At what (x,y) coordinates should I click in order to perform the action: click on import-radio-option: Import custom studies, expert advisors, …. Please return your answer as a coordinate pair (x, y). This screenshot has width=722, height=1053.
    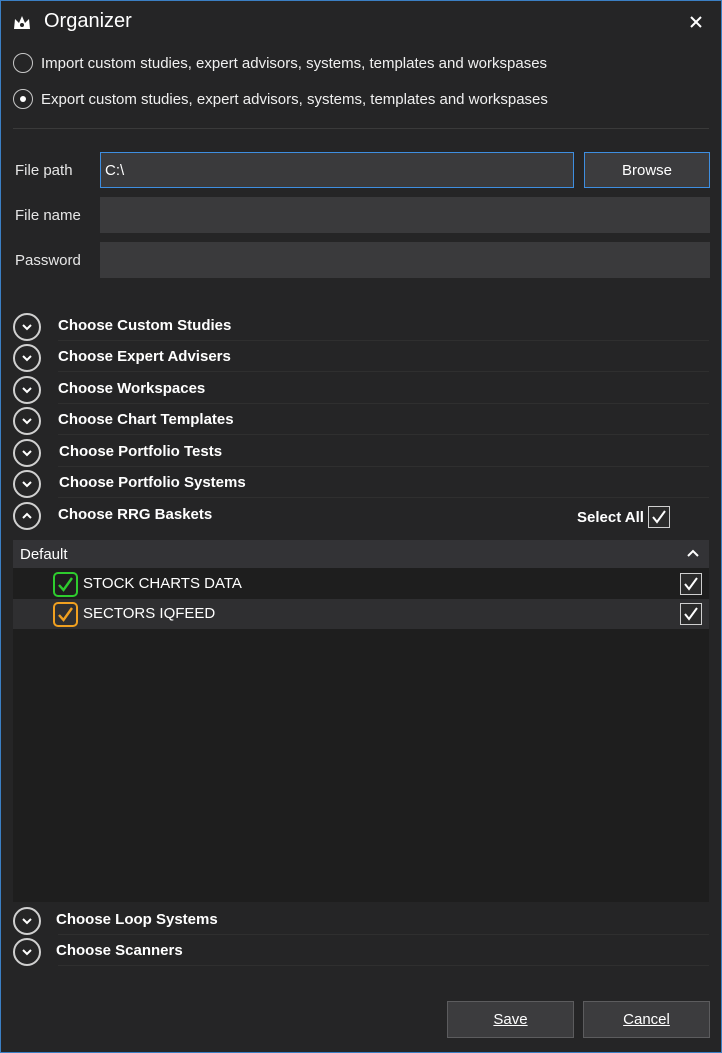
    Looking at the image, I should click on (280, 63).